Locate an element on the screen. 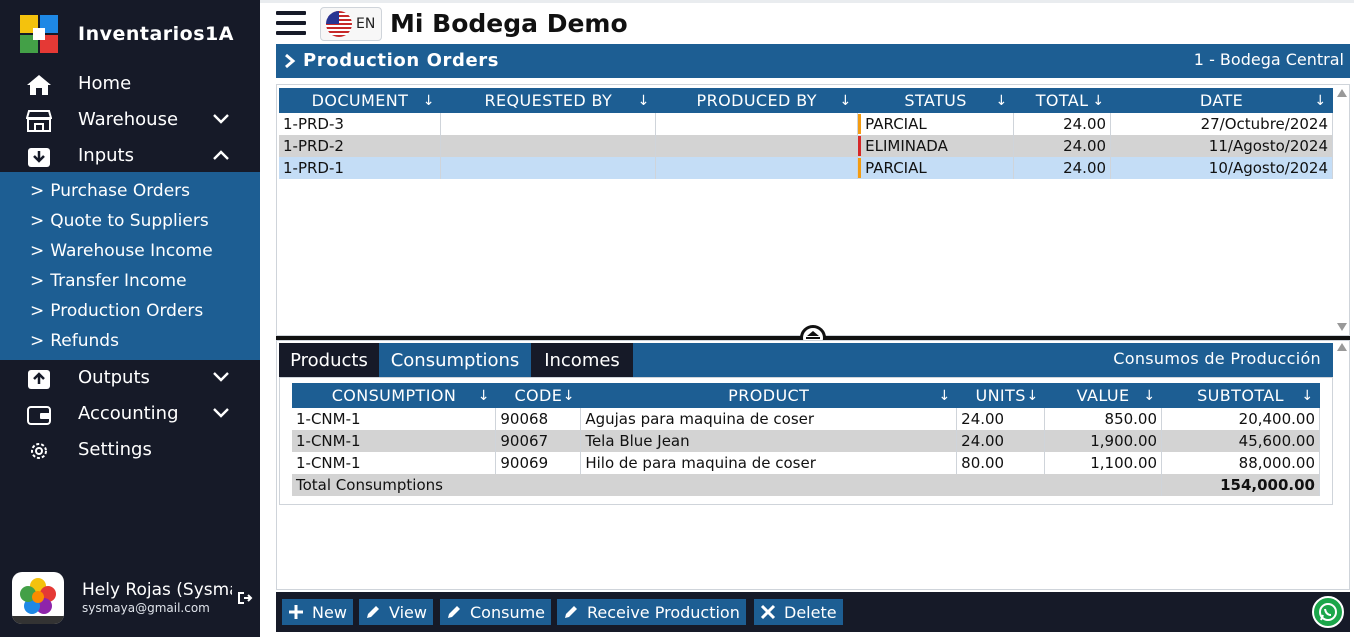 The width and height of the screenshot is (1354, 637). tab-incomes: Incomes is located at coordinates (582, 360).